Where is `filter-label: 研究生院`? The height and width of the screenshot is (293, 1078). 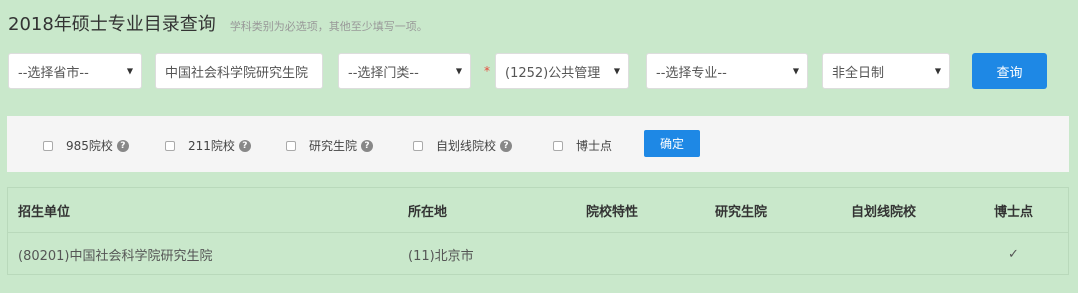
filter-label: 研究生院 is located at coordinates (333, 146).